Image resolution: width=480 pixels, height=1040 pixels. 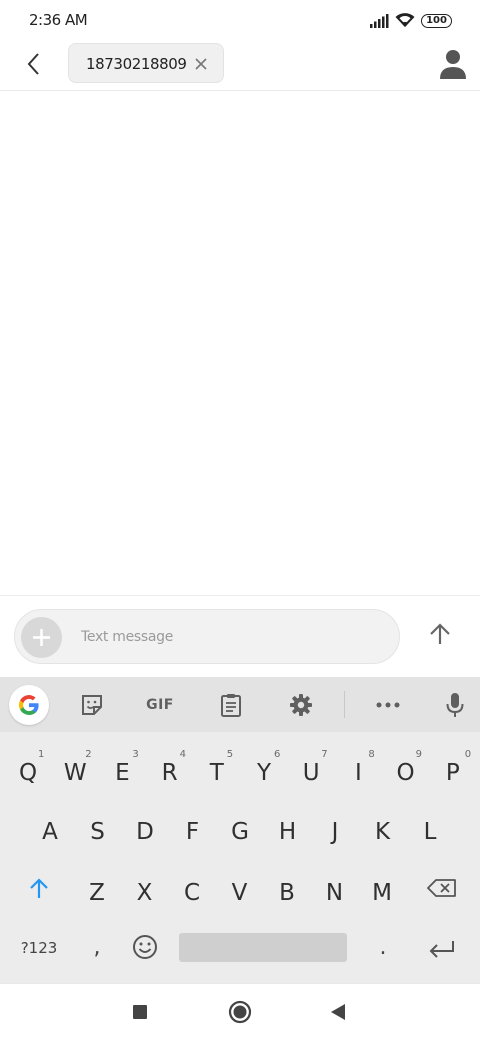 I want to click on symbols-key: ?123, so click(x=39, y=948).